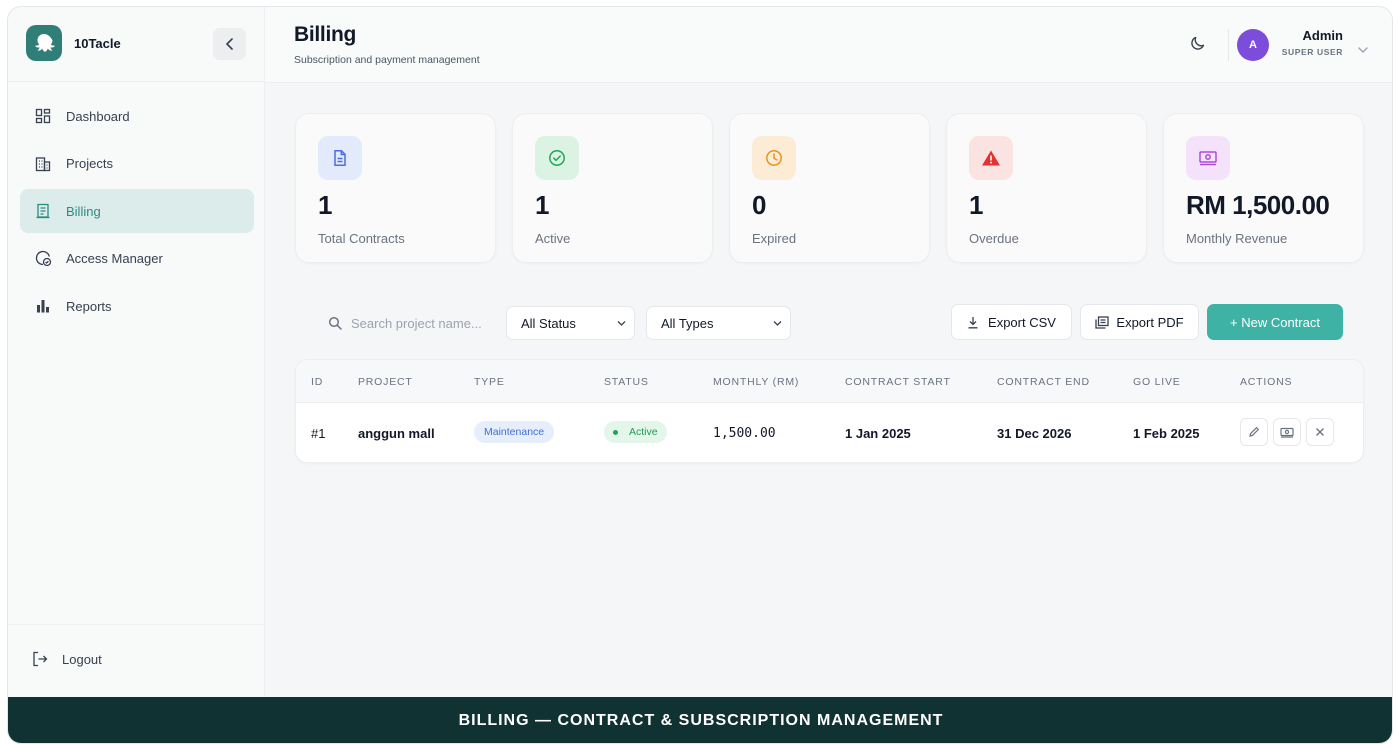 Image resolution: width=1398 pixels, height=744 pixels. I want to click on delete-button, so click(1320, 432).